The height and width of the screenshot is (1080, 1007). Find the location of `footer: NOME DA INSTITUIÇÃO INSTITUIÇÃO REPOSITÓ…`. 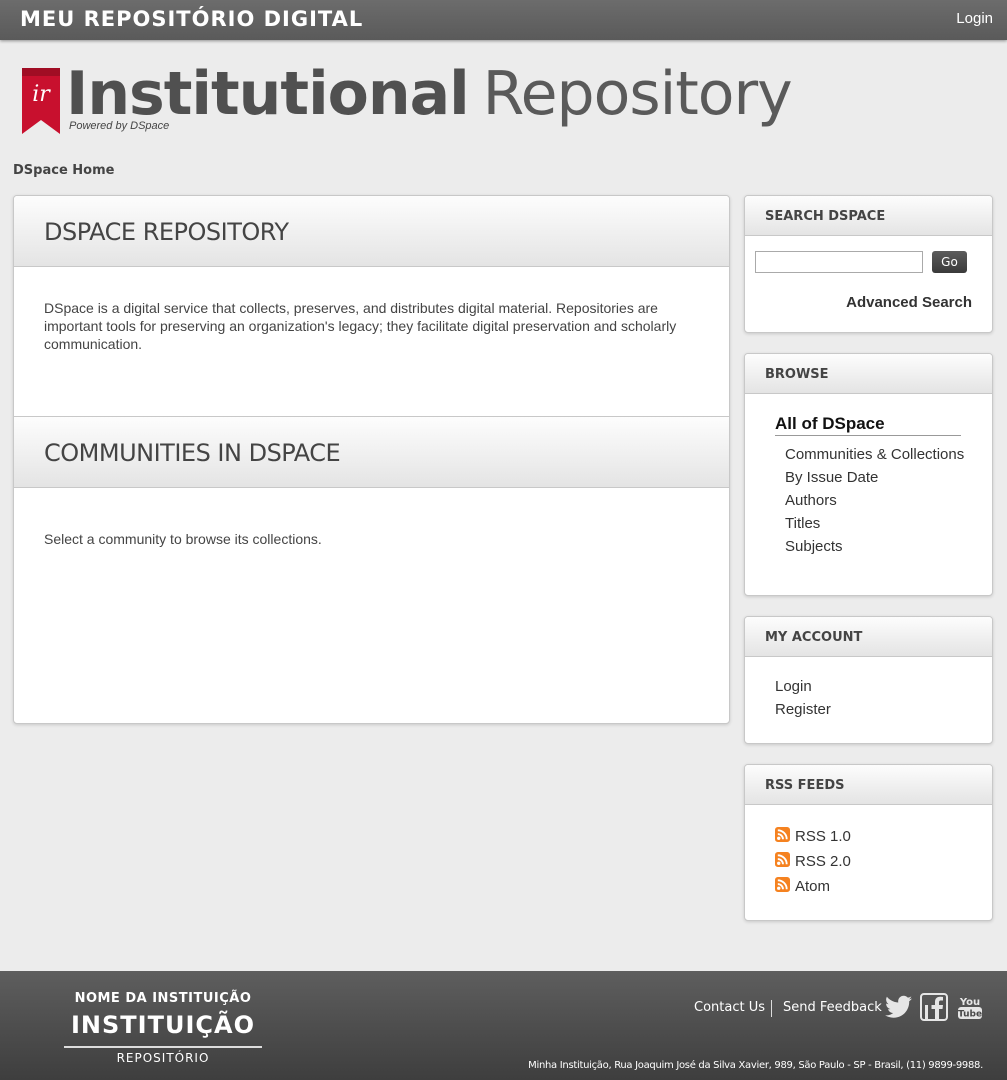

footer: NOME DA INSTITUIÇÃO INSTITUIÇÃO REPOSITÓ… is located at coordinates (503, 1025).